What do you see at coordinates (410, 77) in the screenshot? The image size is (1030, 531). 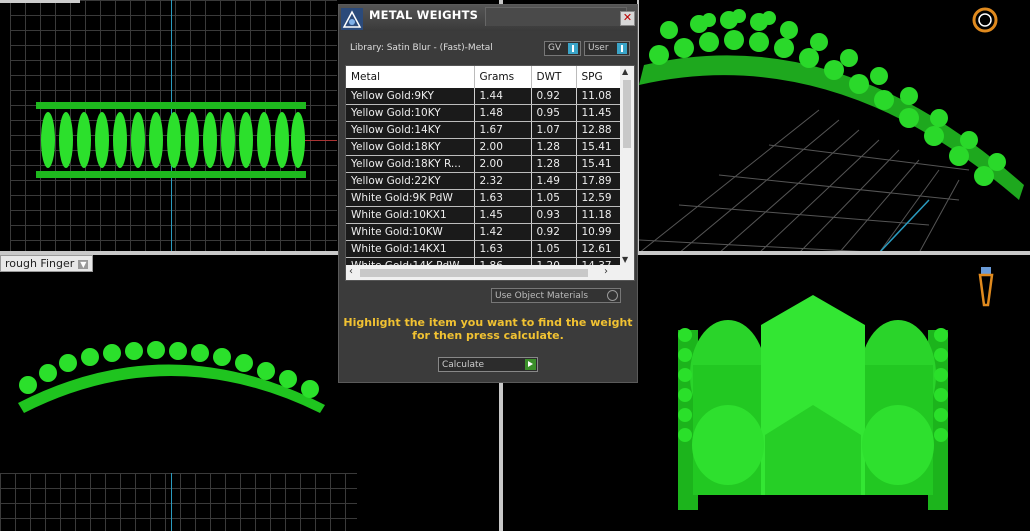 I see `column-header-metal: Metal` at bounding box center [410, 77].